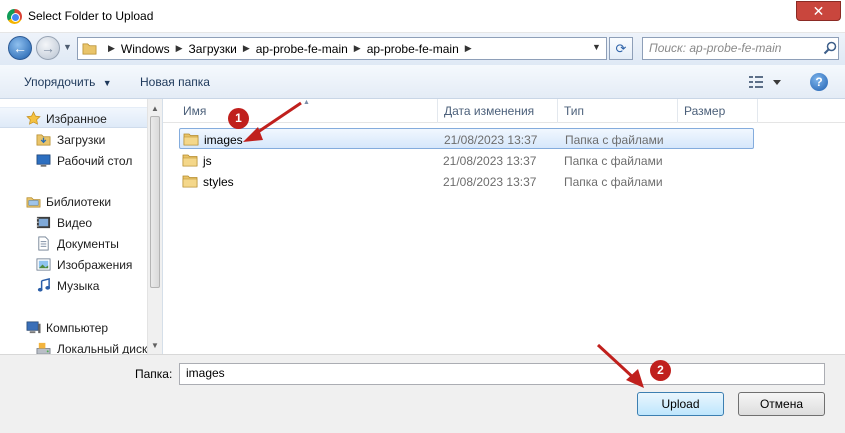 This screenshot has height=433, width=845. Describe the element at coordinates (819, 82) in the screenshot. I see `help-icon: ?` at that location.